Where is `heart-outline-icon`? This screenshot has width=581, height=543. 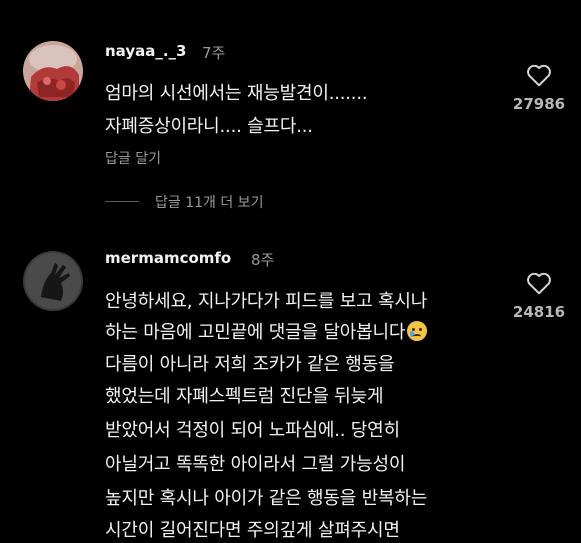
heart-outline-icon is located at coordinates (539, 283).